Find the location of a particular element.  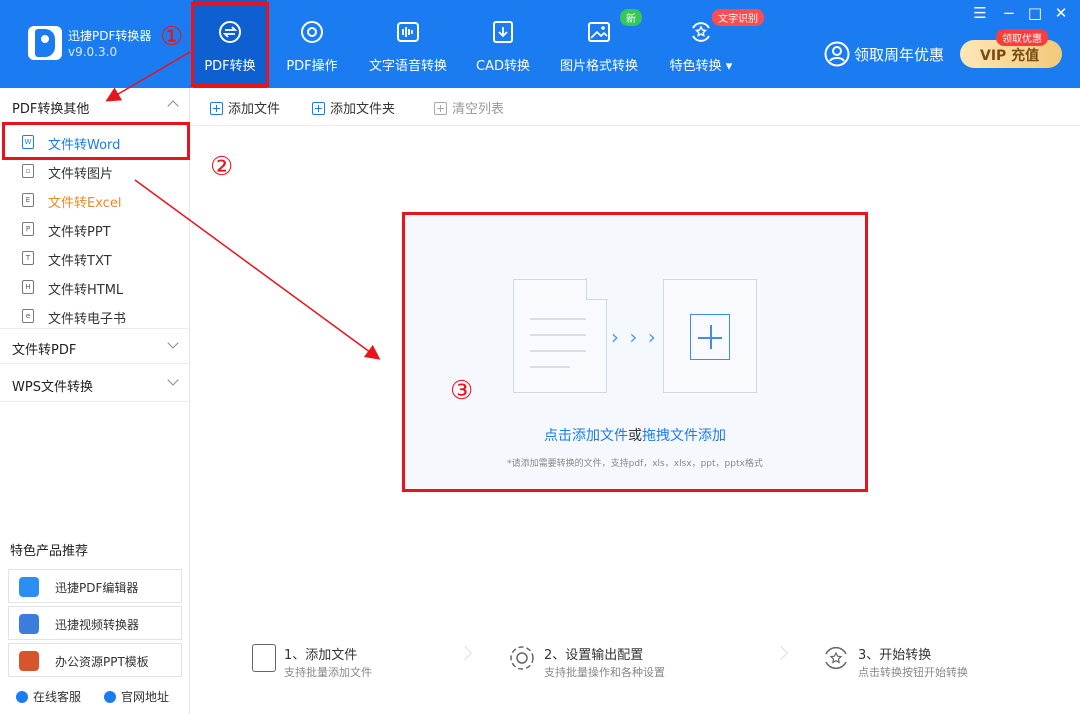

ocr-badge: 文字识别 is located at coordinates (738, 17).